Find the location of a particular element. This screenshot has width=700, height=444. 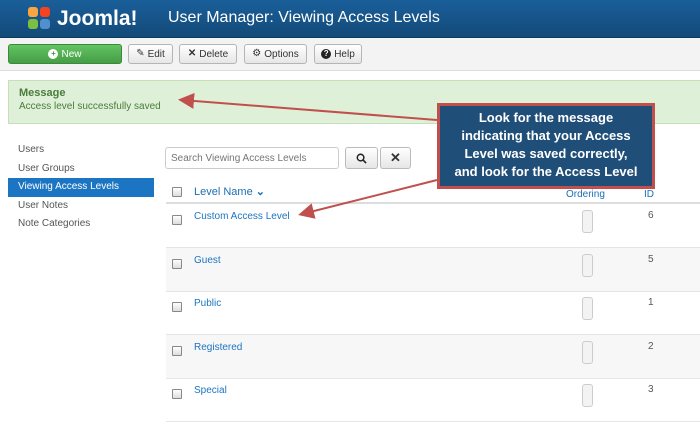

callout-line: Look for the message is located at coordinates (546, 117).